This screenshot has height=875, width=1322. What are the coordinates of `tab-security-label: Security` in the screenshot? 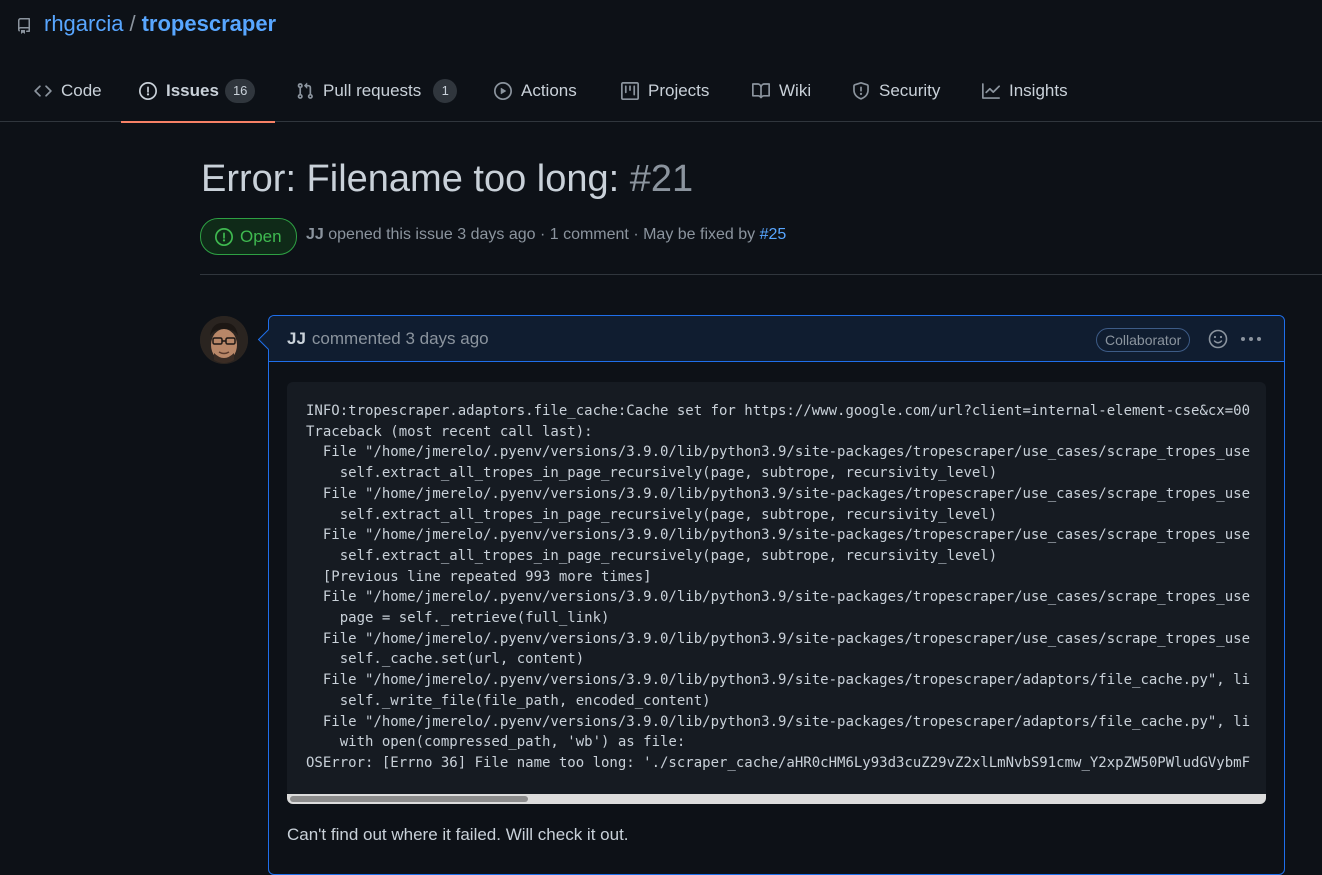 It's located at (910, 90).